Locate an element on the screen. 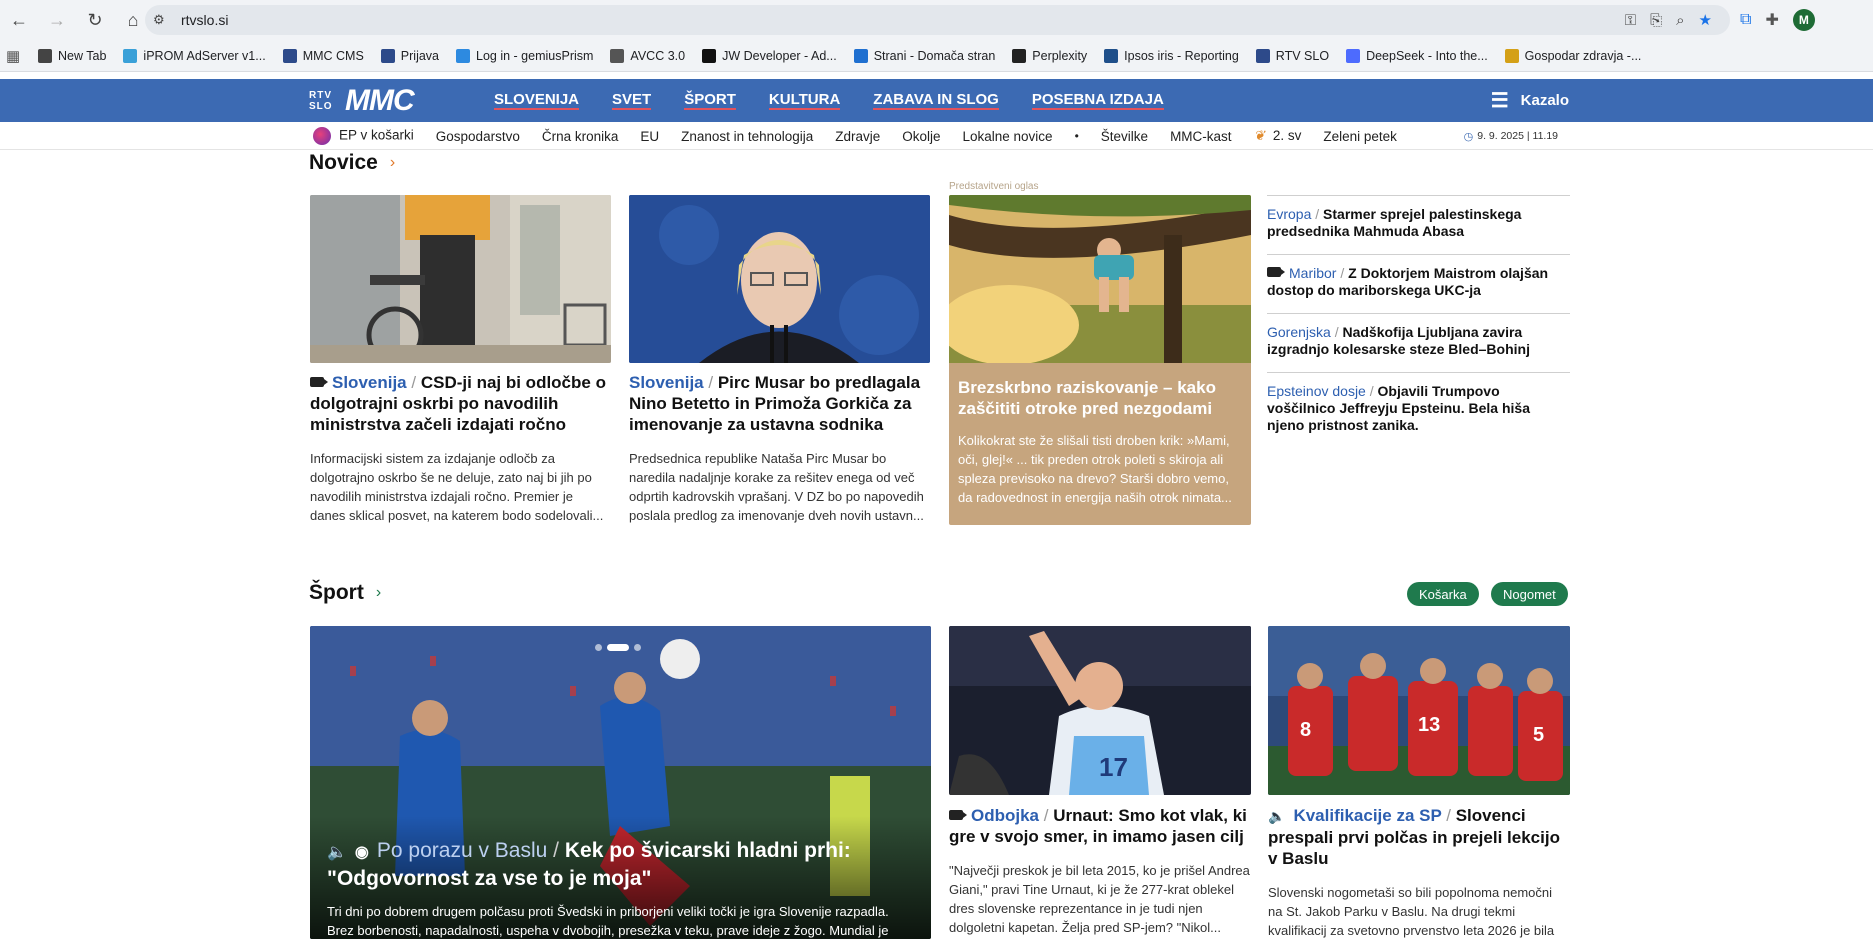 The height and width of the screenshot is (940, 1873). carousel-dot-active is located at coordinates (618, 647).